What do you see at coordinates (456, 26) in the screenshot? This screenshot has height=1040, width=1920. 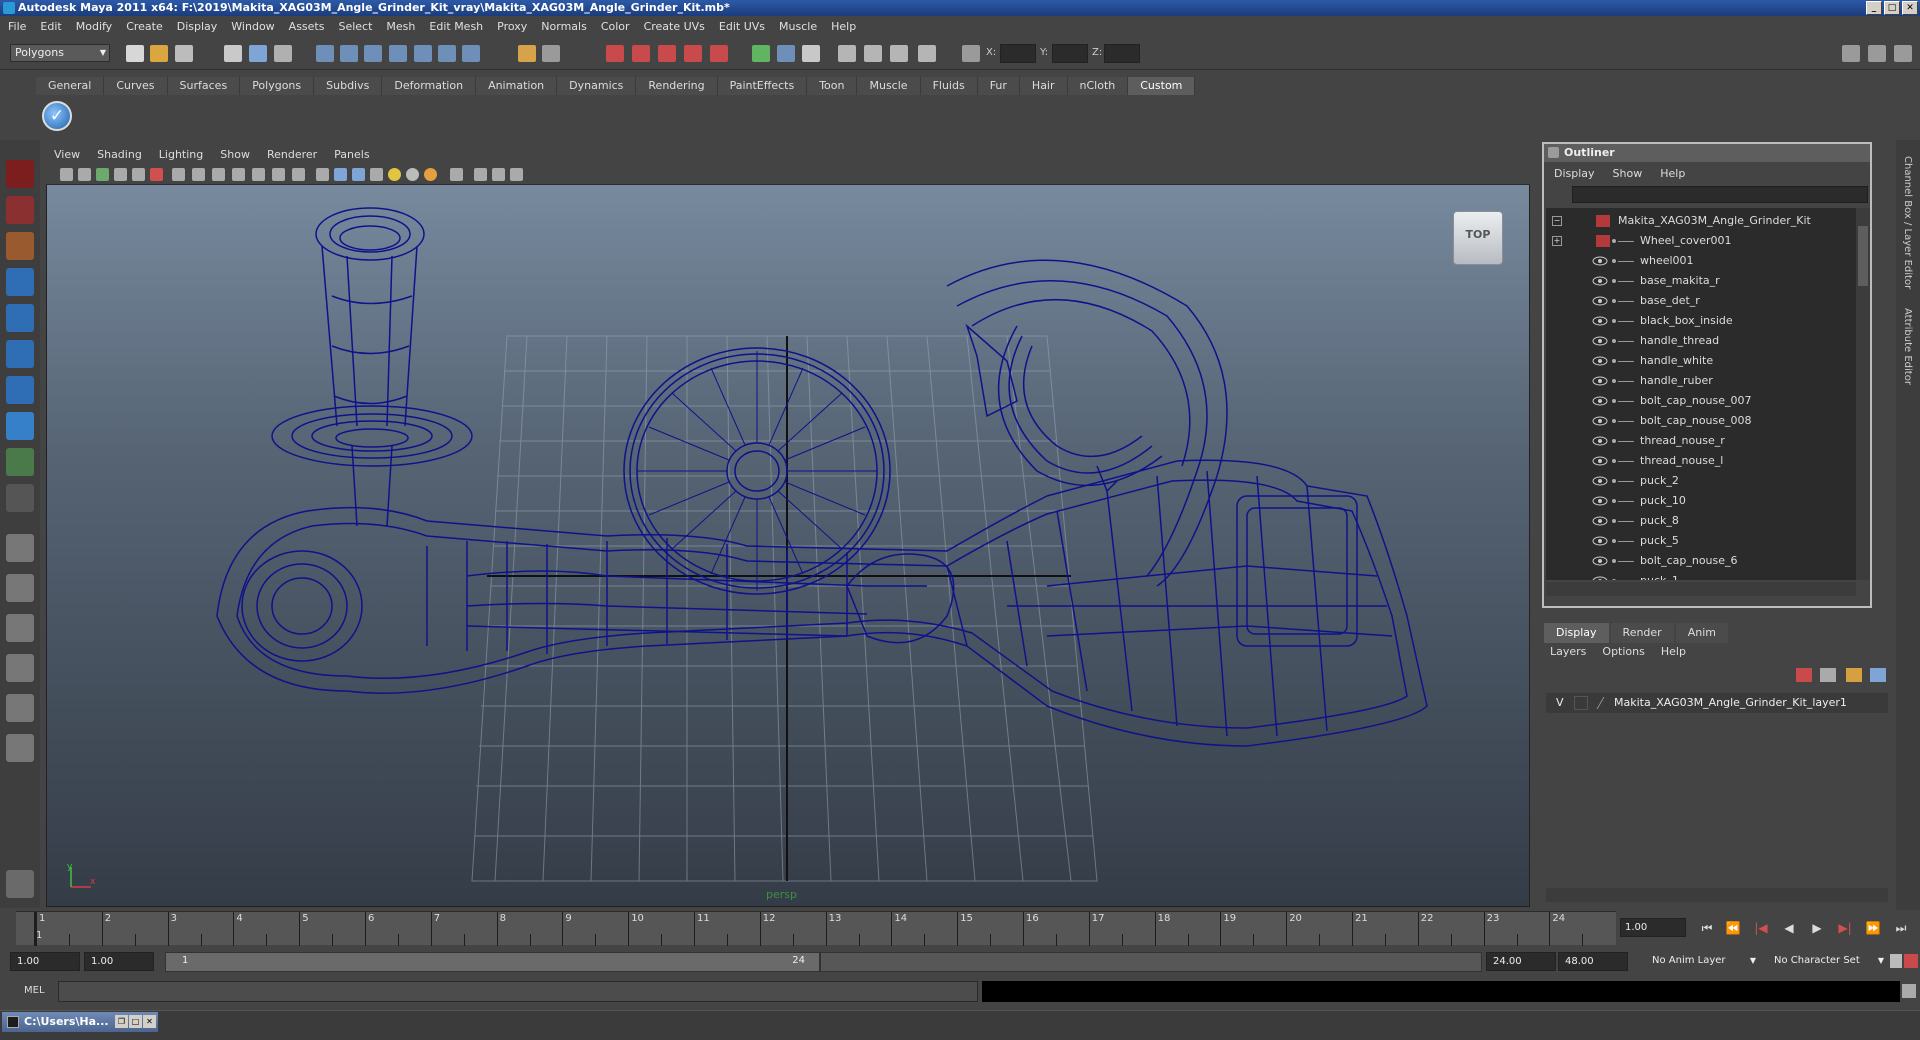 I see `menu-edit-mesh: Edit Mesh` at bounding box center [456, 26].